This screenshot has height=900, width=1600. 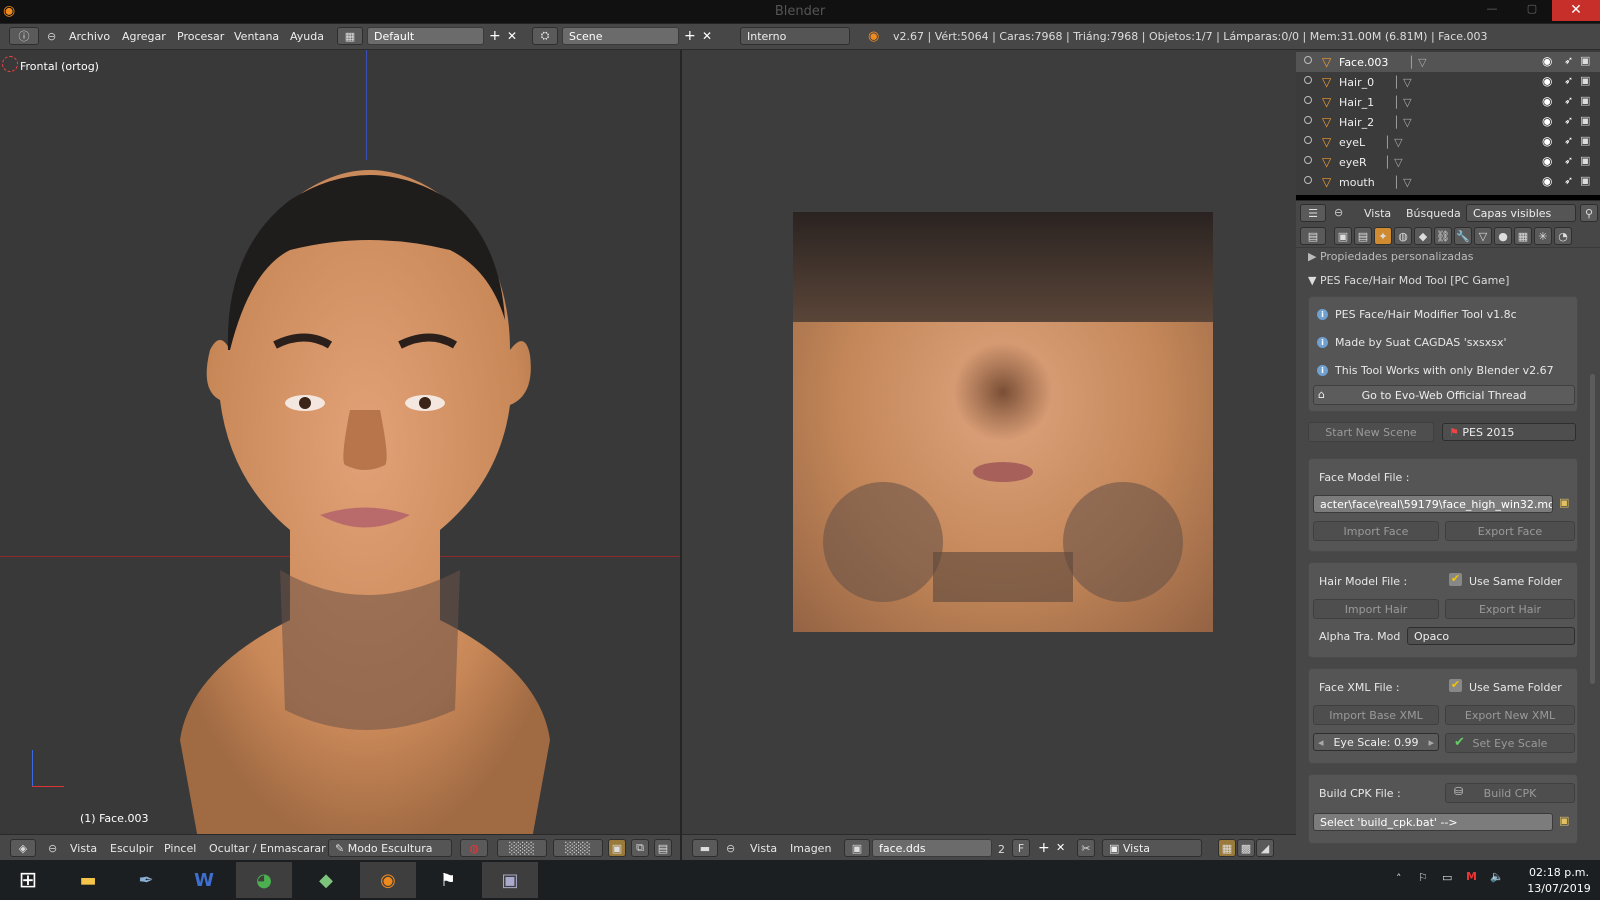 I want to click on add-layout-icon: +, so click(x=495, y=36).